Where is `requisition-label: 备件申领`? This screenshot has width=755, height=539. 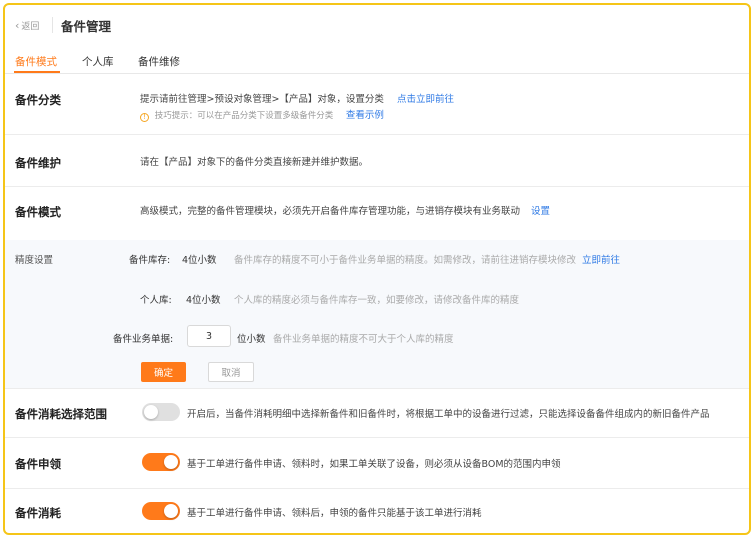 requisition-label: 备件申领 is located at coordinates (38, 464).